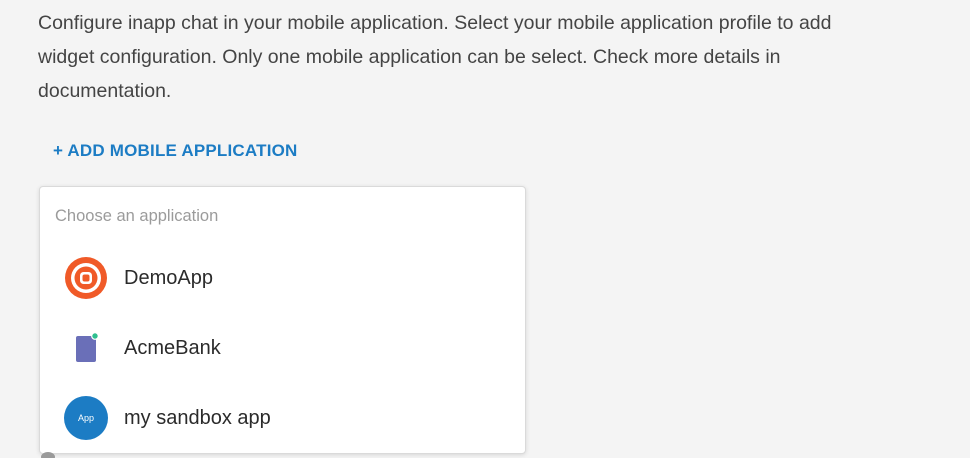  What do you see at coordinates (86, 278) in the screenshot?
I see `target-icon` at bounding box center [86, 278].